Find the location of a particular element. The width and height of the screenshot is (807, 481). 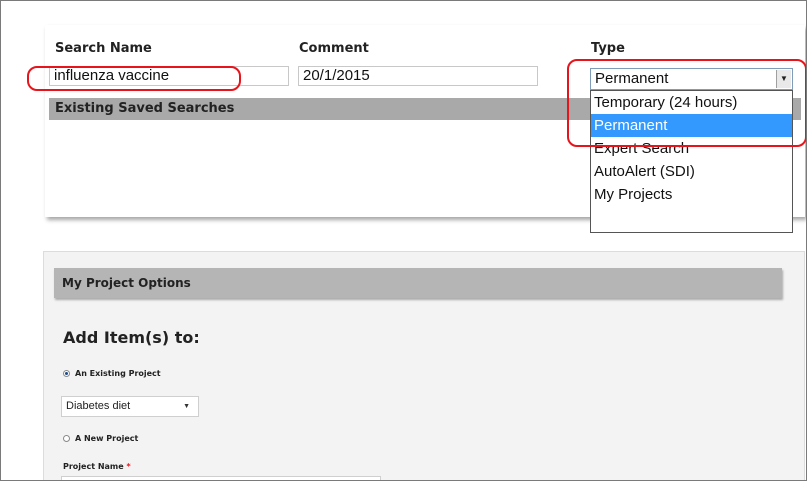

project-name-input is located at coordinates (221, 478).